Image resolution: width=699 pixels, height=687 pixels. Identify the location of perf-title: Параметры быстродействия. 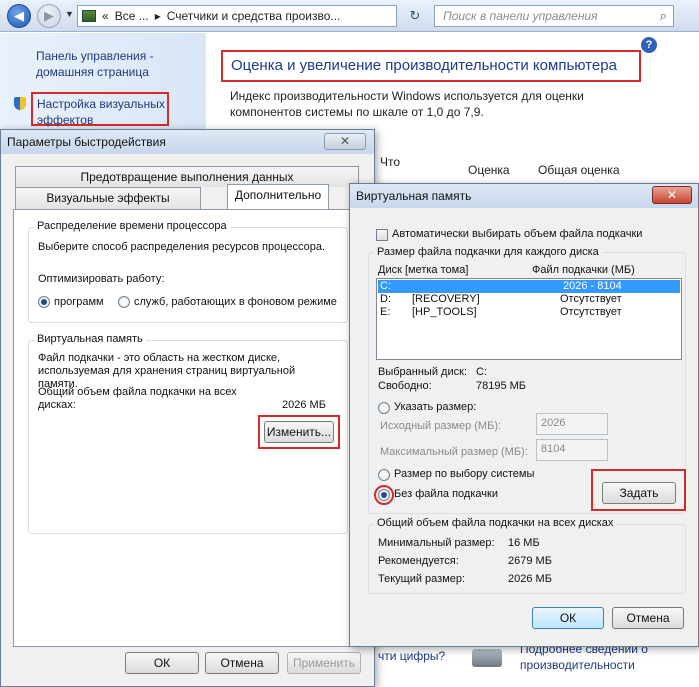
(86, 142).